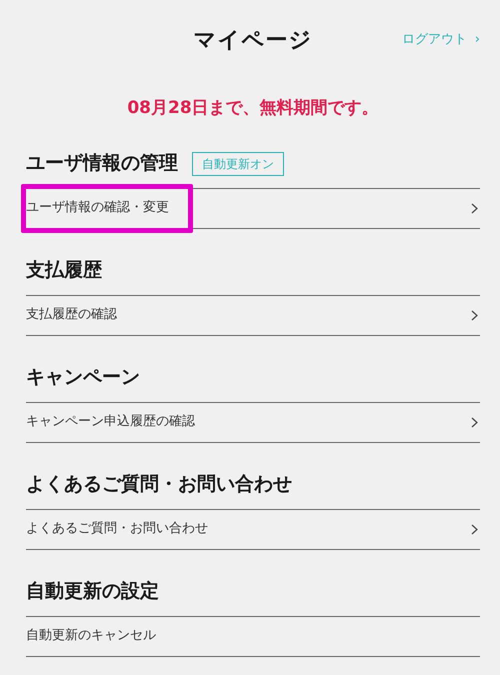 The width and height of the screenshot is (500, 675). I want to click on menu-row: 支払履歴の確認, so click(253, 316).